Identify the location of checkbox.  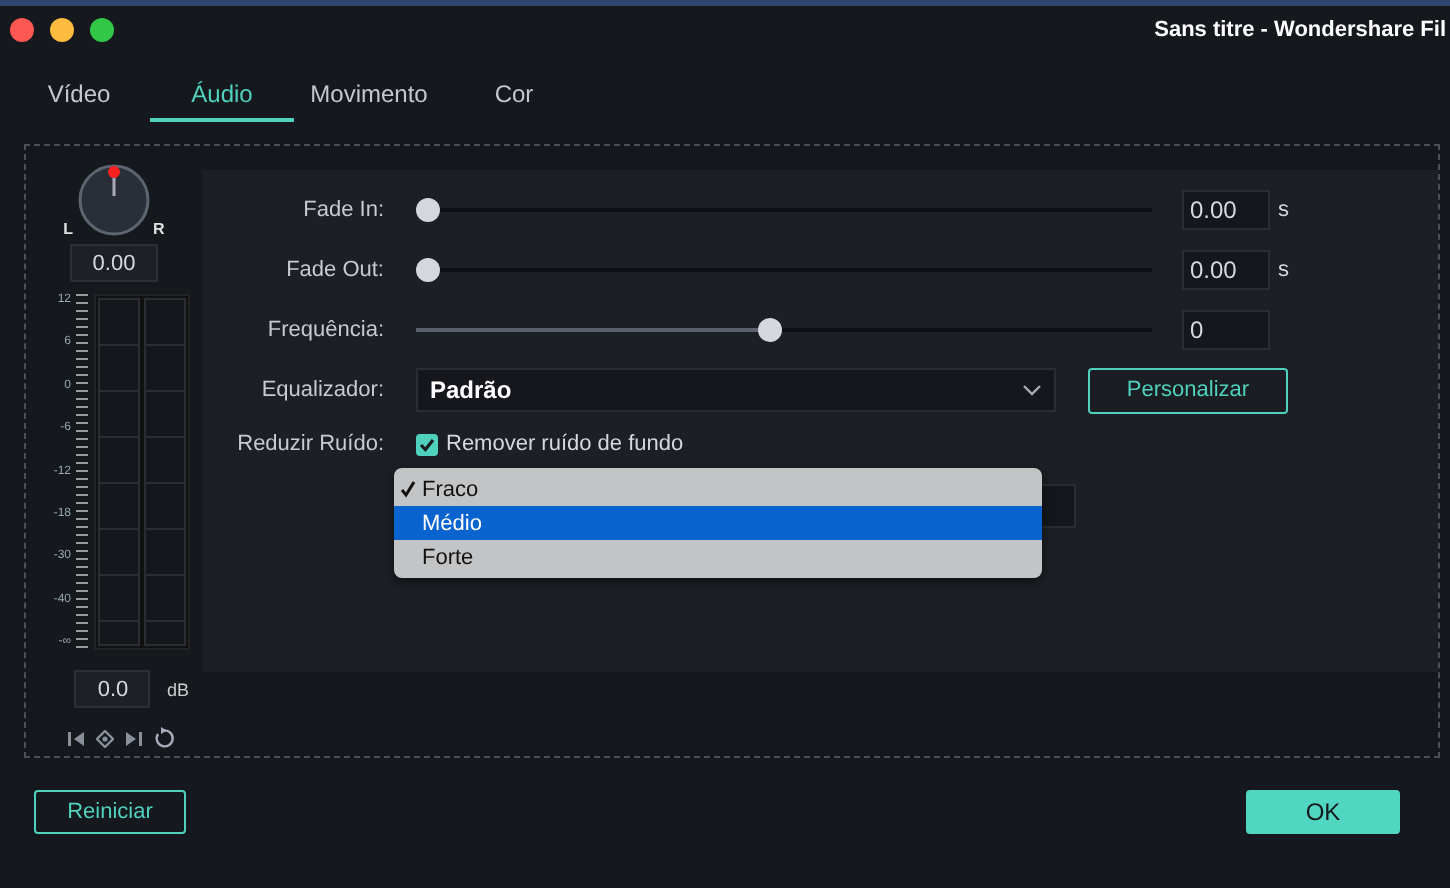
(427, 444).